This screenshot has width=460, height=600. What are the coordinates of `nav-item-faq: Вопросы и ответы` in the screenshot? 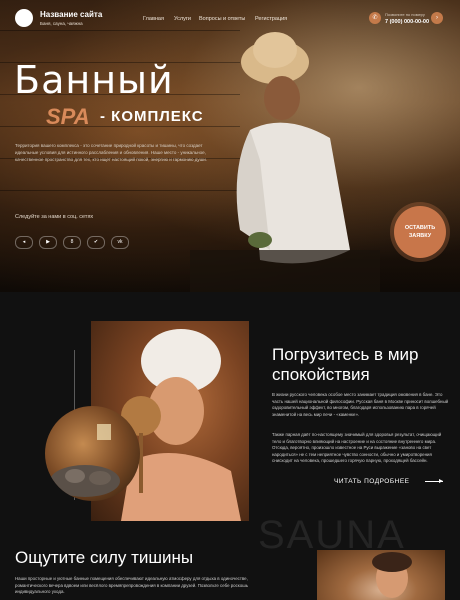 It's located at (222, 19).